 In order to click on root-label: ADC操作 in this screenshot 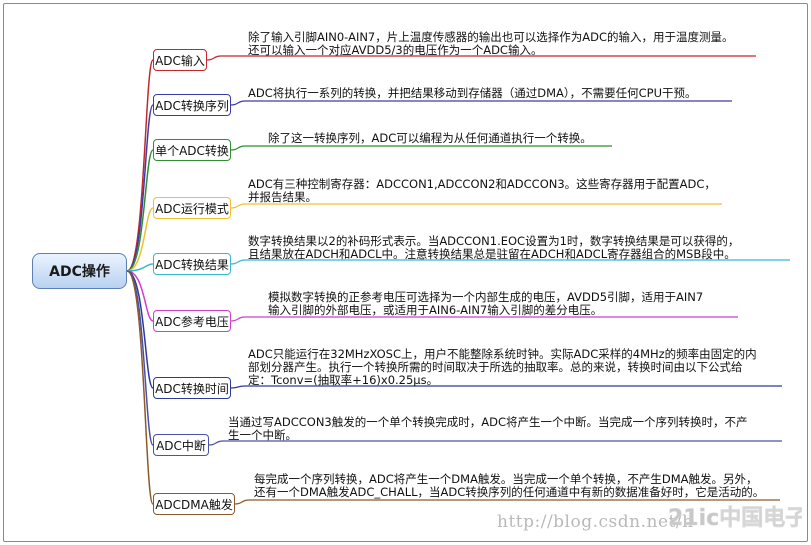, I will do `click(79, 272)`.